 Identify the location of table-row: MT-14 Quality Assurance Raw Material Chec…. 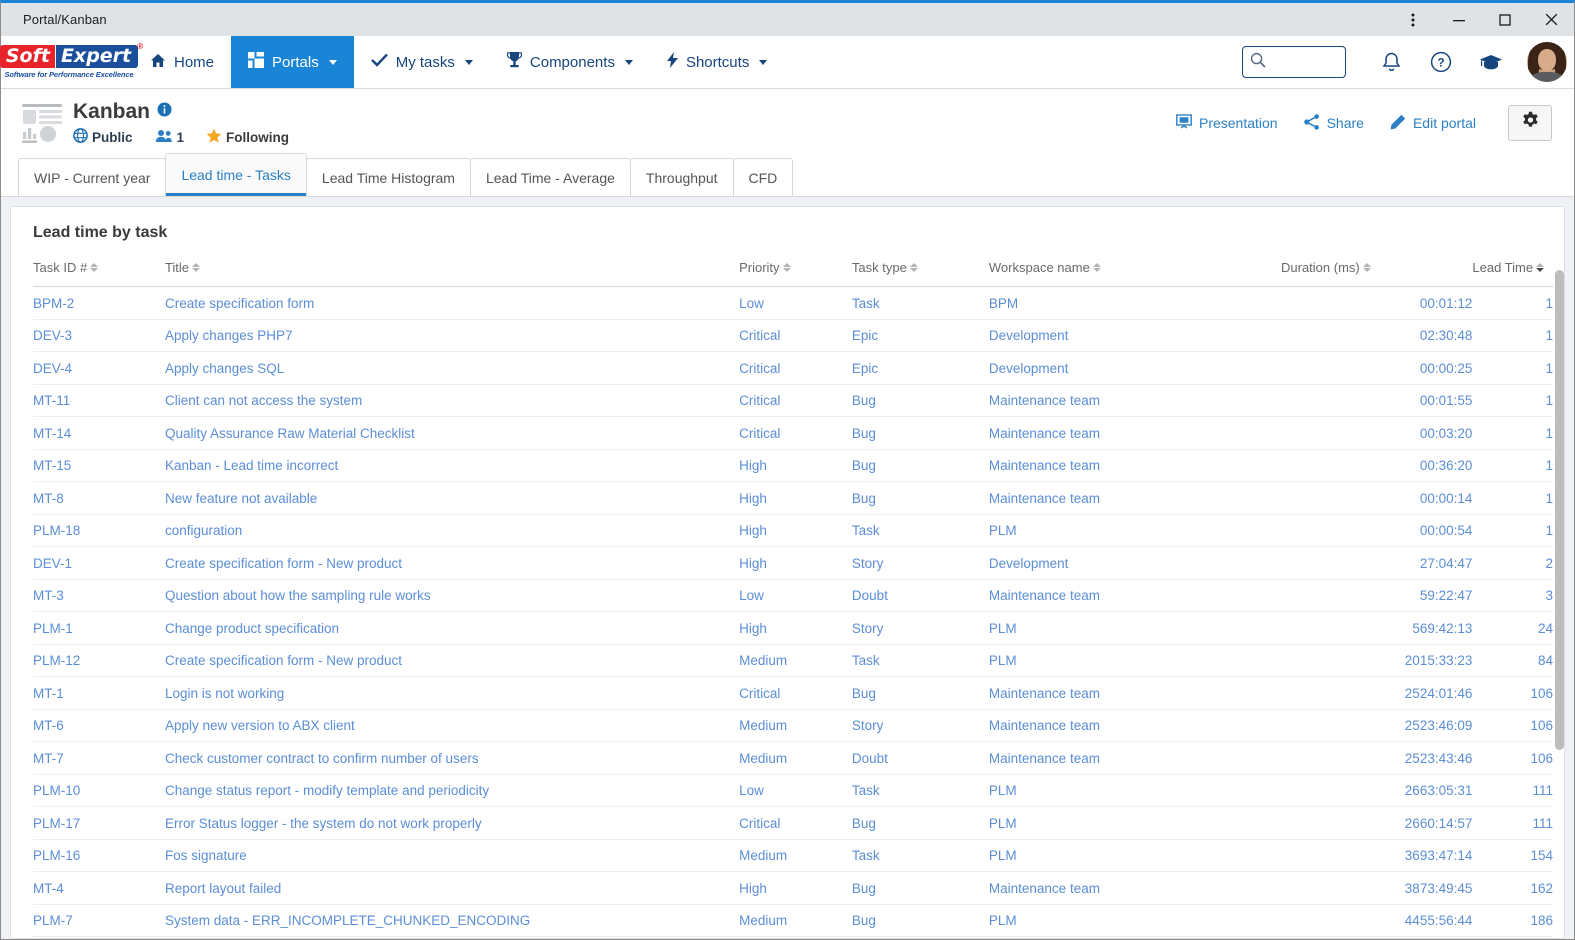
(793, 433).